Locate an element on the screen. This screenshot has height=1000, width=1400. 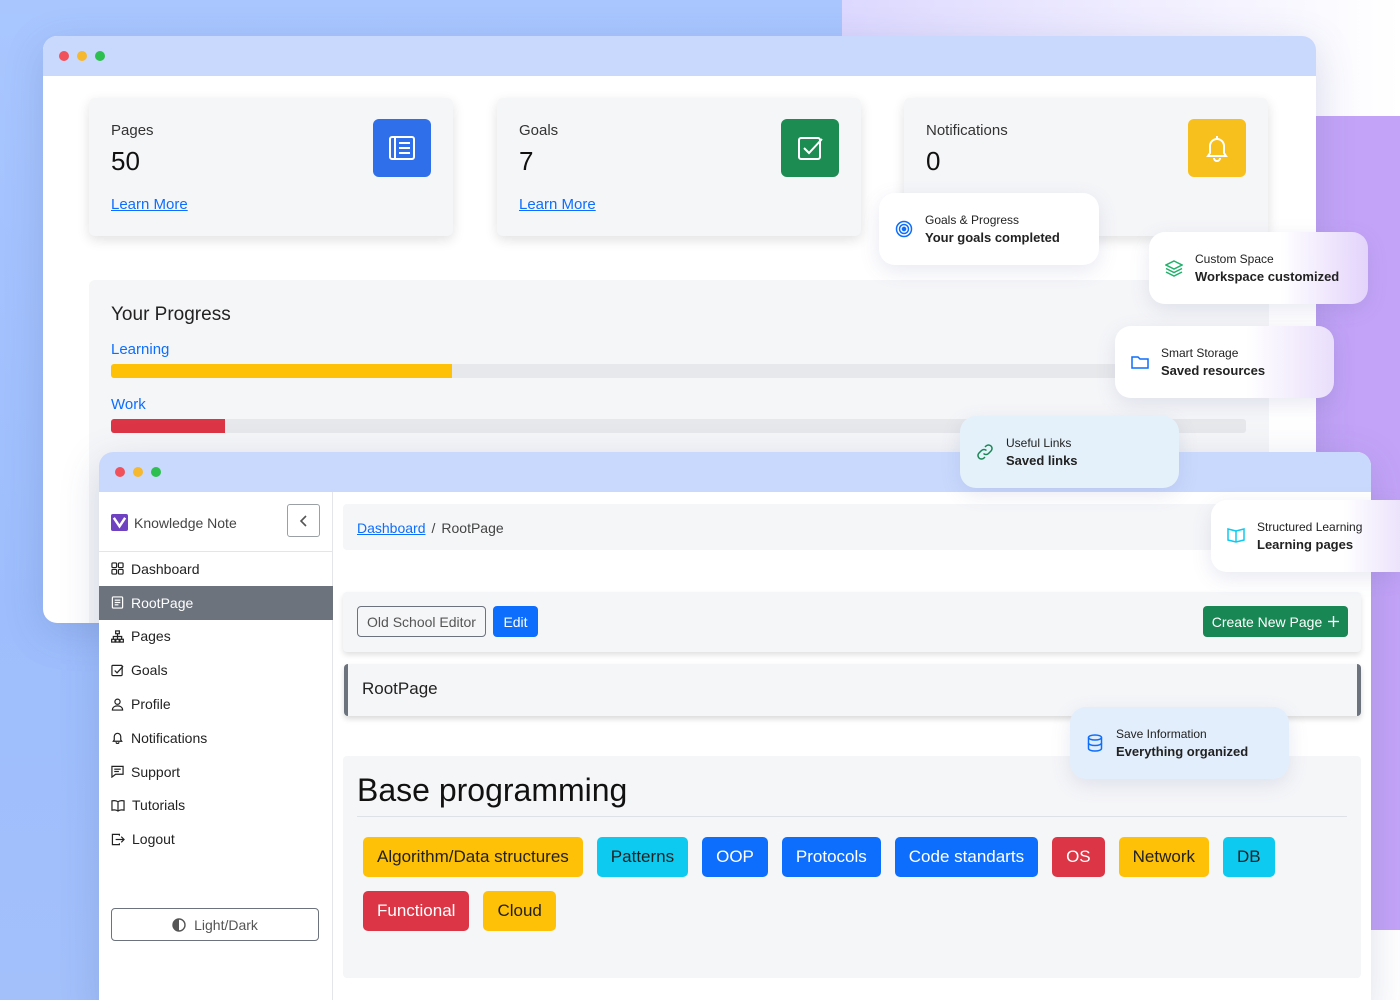
sidebar-item-notifications: Notifications is located at coordinates (216, 738).